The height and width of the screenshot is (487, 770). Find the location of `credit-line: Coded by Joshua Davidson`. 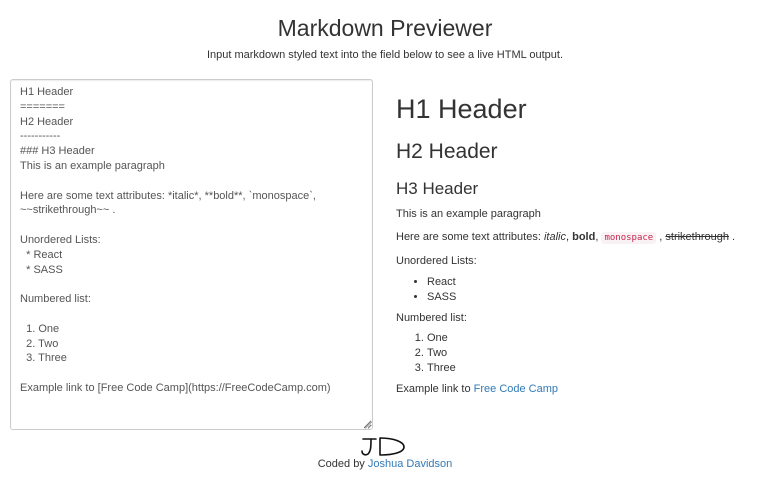

credit-line: Coded by Joshua Davidson is located at coordinates (385, 464).